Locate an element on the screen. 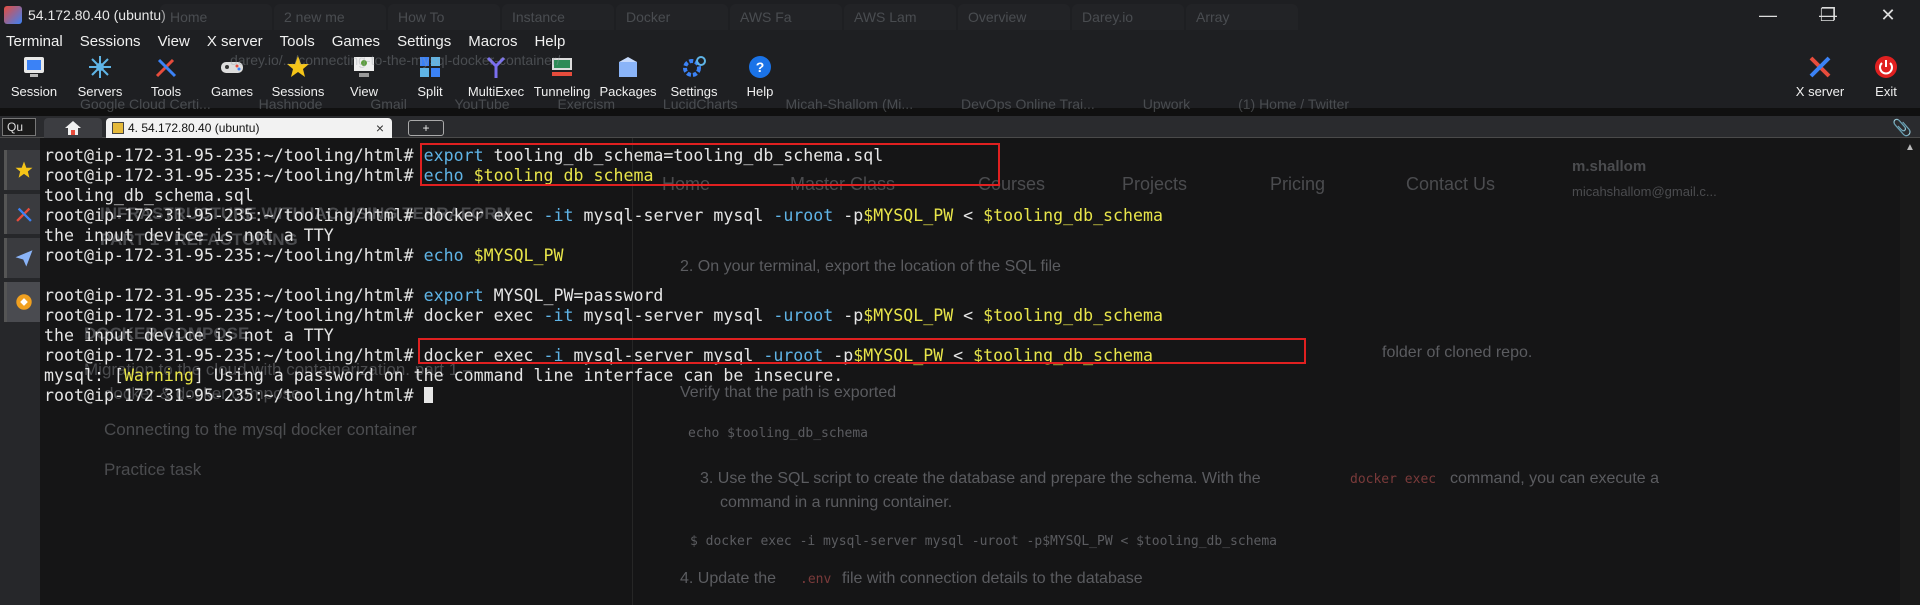 The image size is (1920, 605). home-tab is located at coordinates (73, 128).